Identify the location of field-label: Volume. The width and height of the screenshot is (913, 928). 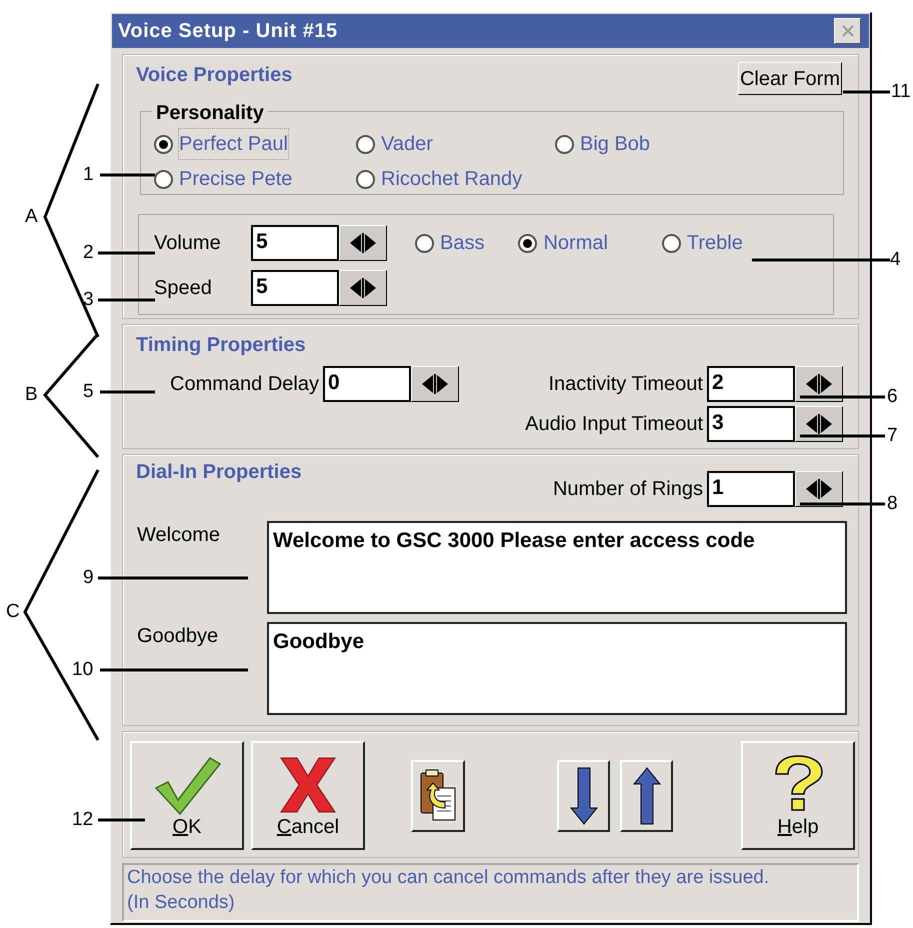
(188, 243).